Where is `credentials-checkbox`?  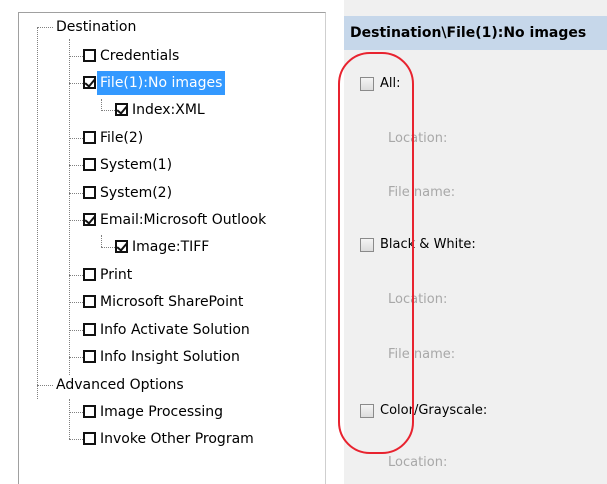 credentials-checkbox is located at coordinates (89, 55).